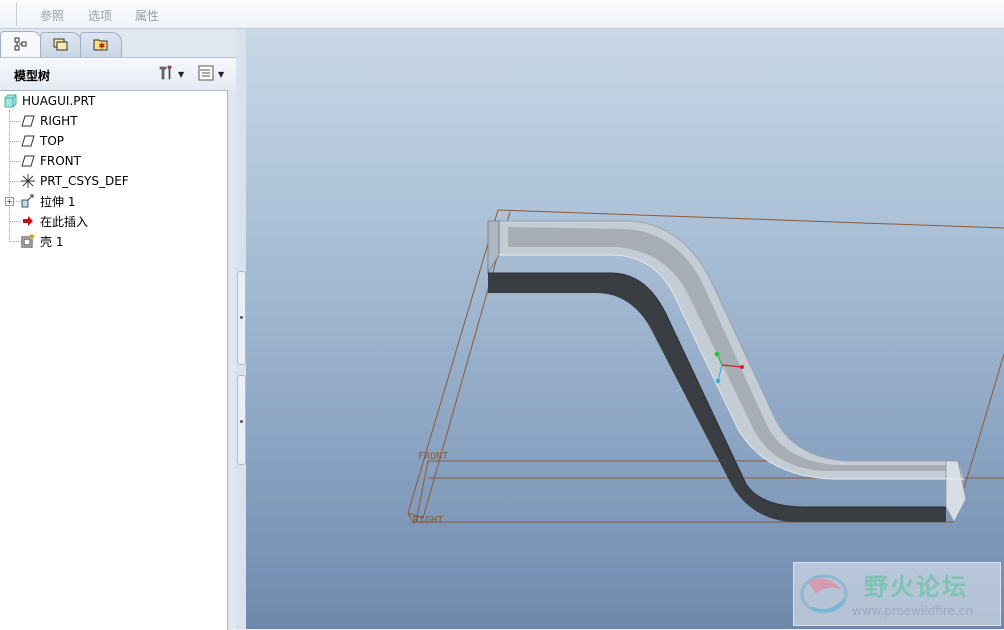  Describe the element at coordinates (59, 101) in the screenshot. I see `tree-item-label: HUAGUI.PRT` at that location.